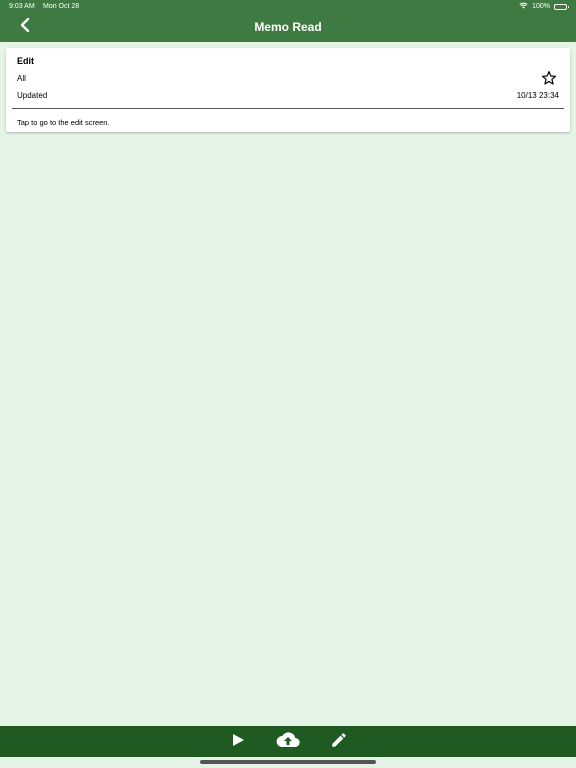  I want to click on status-time: 9:03 AM, so click(22, 6).